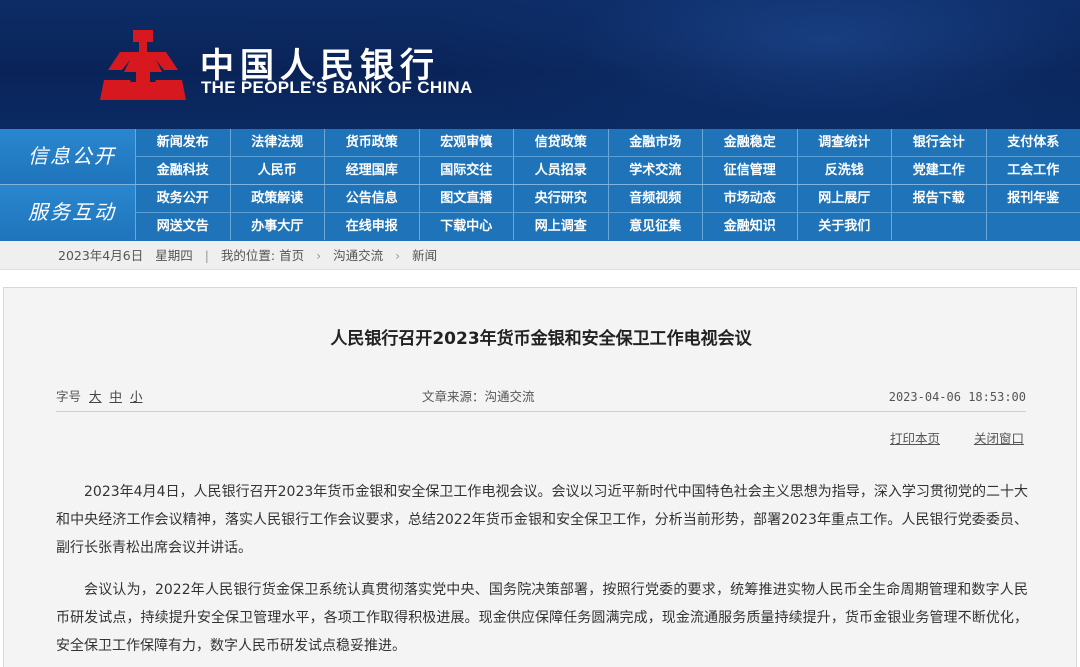 This screenshot has height=667, width=1080. I want to click on nav-item-academic: 学术交流, so click(655, 170).